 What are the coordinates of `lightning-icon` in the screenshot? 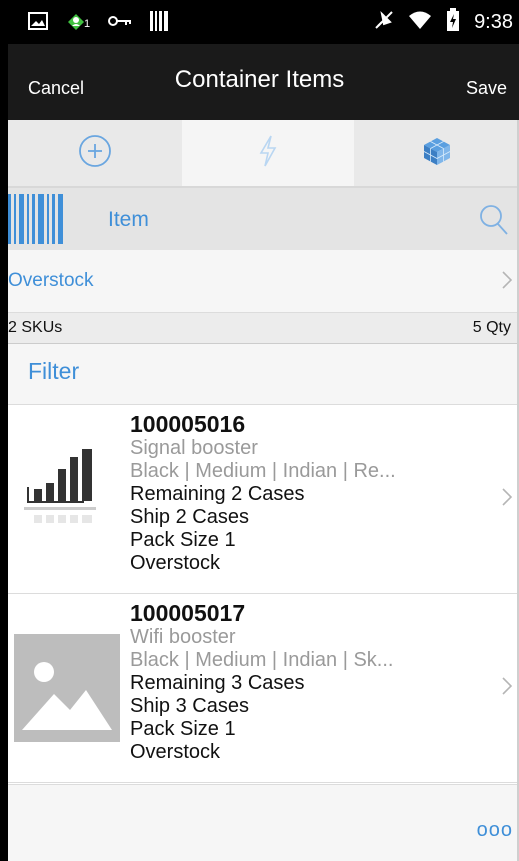 It's located at (268, 153).